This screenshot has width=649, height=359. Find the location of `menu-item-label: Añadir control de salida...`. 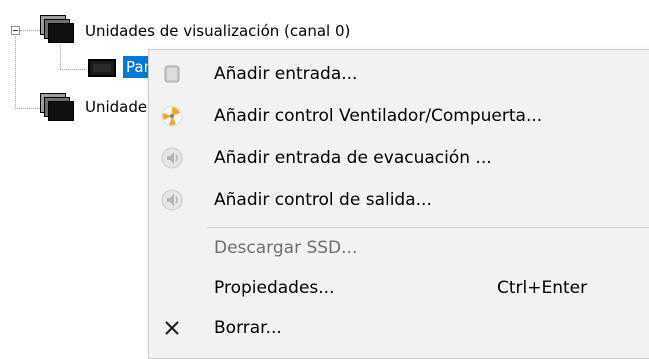

menu-item-label: Añadir control de salida... is located at coordinates (323, 200).